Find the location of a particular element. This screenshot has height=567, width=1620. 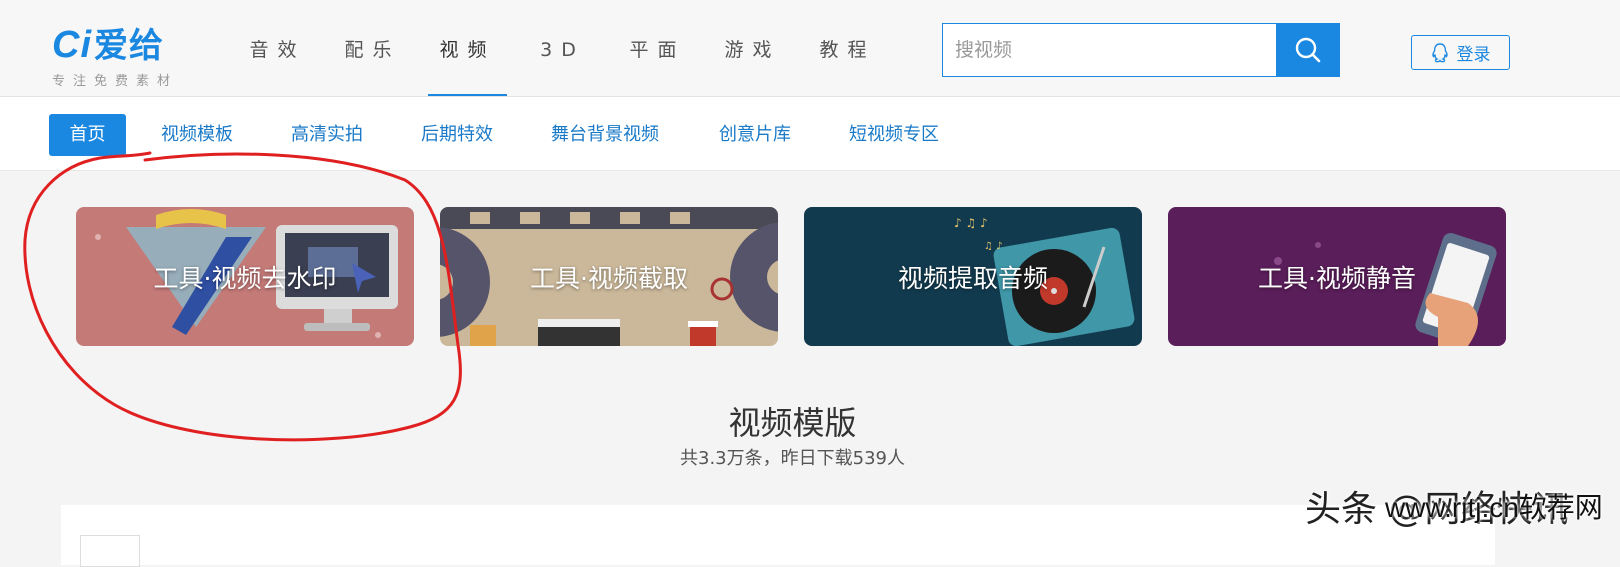

watermark: 头条 @网络快讯 www.rjtj.cn软荐网 is located at coordinates (1454, 506).